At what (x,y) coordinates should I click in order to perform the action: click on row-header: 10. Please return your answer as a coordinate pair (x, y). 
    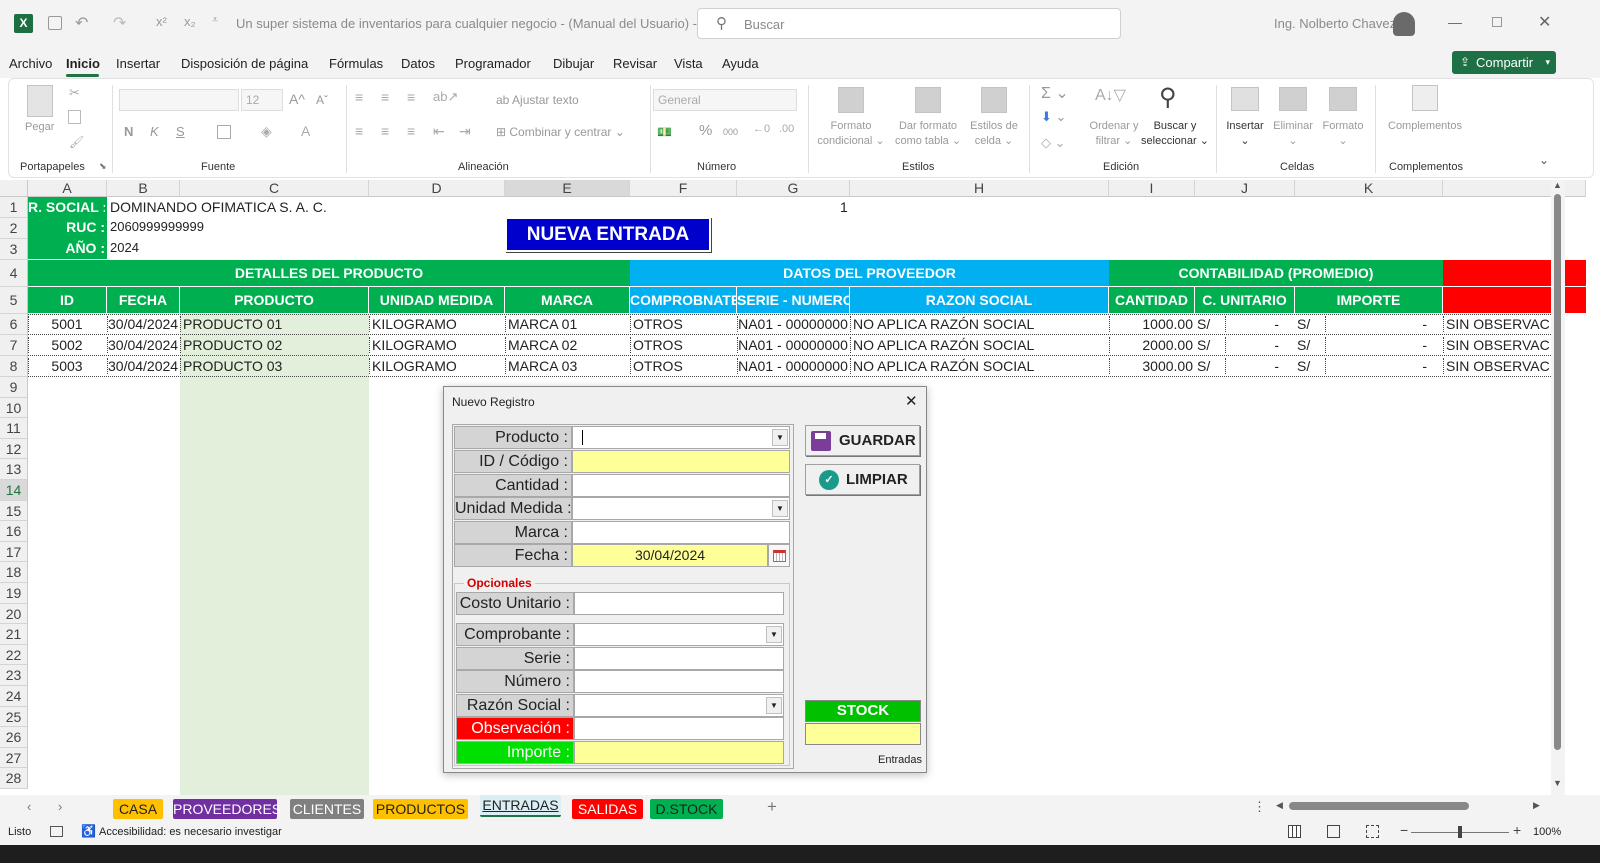
    Looking at the image, I should click on (14, 408).